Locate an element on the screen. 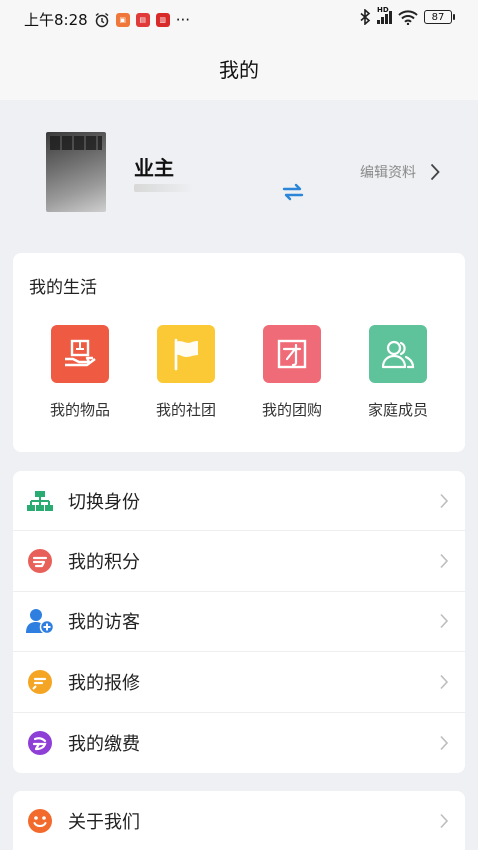 The width and height of the screenshot is (478, 850). wifi-icon is located at coordinates (408, 17).